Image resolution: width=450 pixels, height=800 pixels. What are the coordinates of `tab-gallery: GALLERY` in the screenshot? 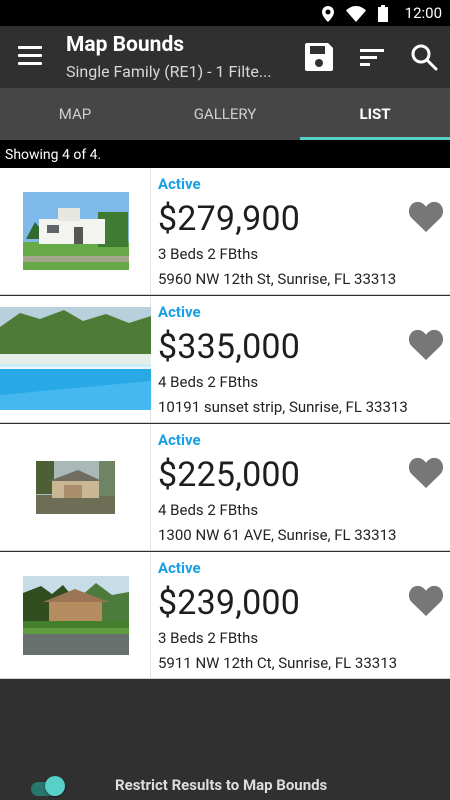 It's located at (225, 114).